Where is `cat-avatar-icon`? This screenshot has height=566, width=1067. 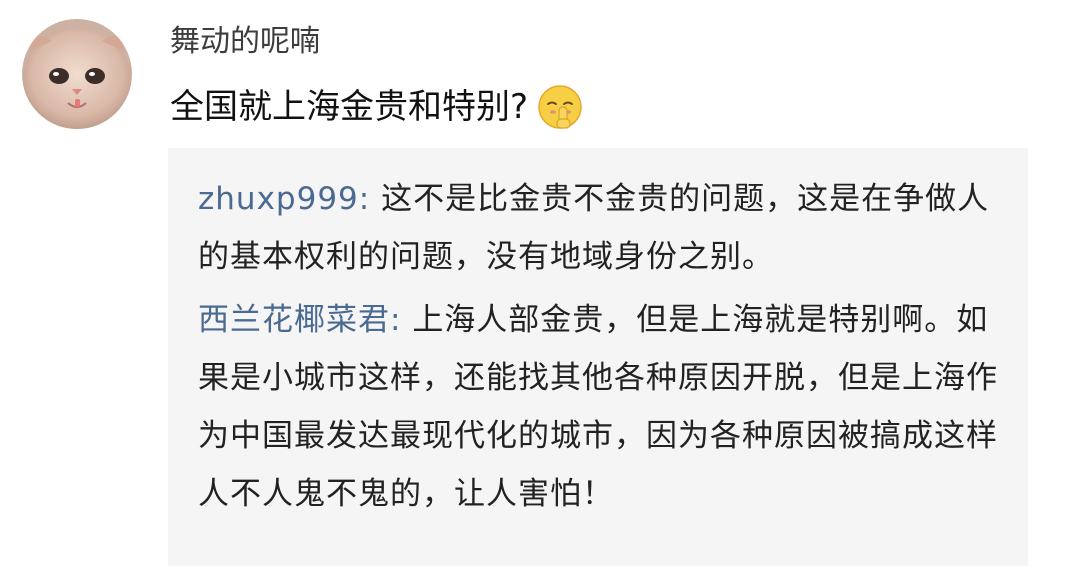 cat-avatar-icon is located at coordinates (77, 74).